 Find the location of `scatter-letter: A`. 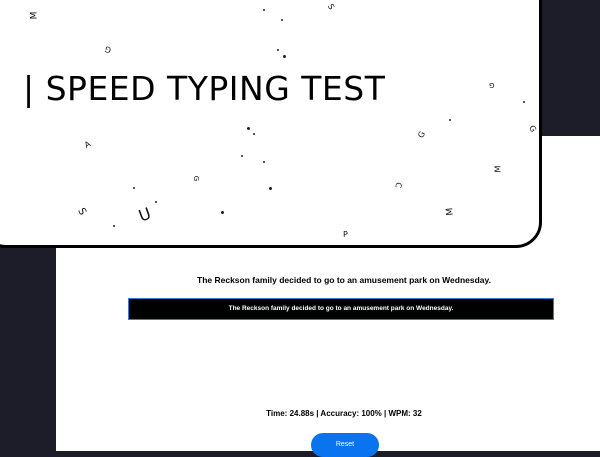

scatter-letter: A is located at coordinates (87, 144).